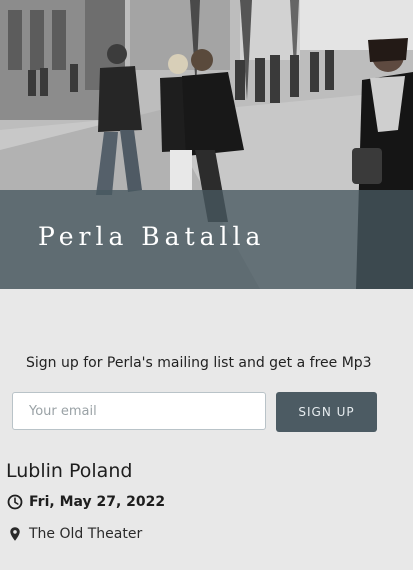 The height and width of the screenshot is (570, 413). What do you see at coordinates (86, 534) in the screenshot?
I see `event-venue: The Old Theater` at bounding box center [86, 534].